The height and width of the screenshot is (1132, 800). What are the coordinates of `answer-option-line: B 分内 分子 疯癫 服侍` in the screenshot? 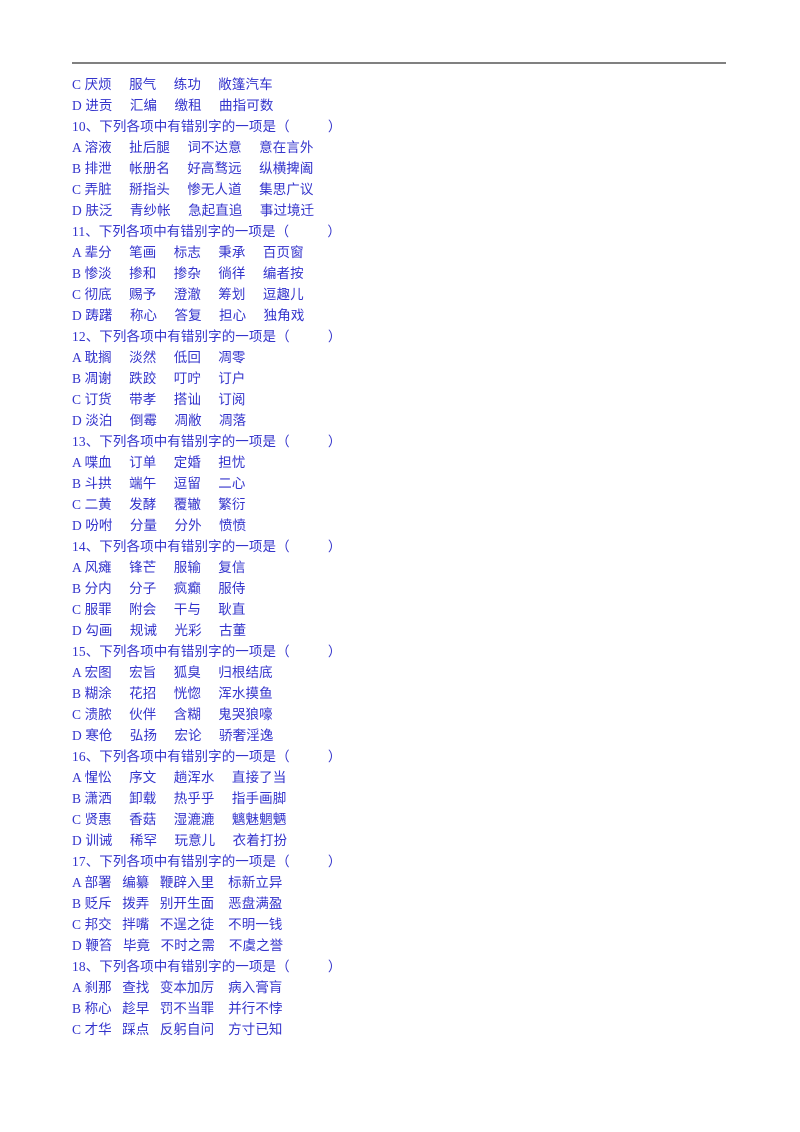 It's located at (159, 588).